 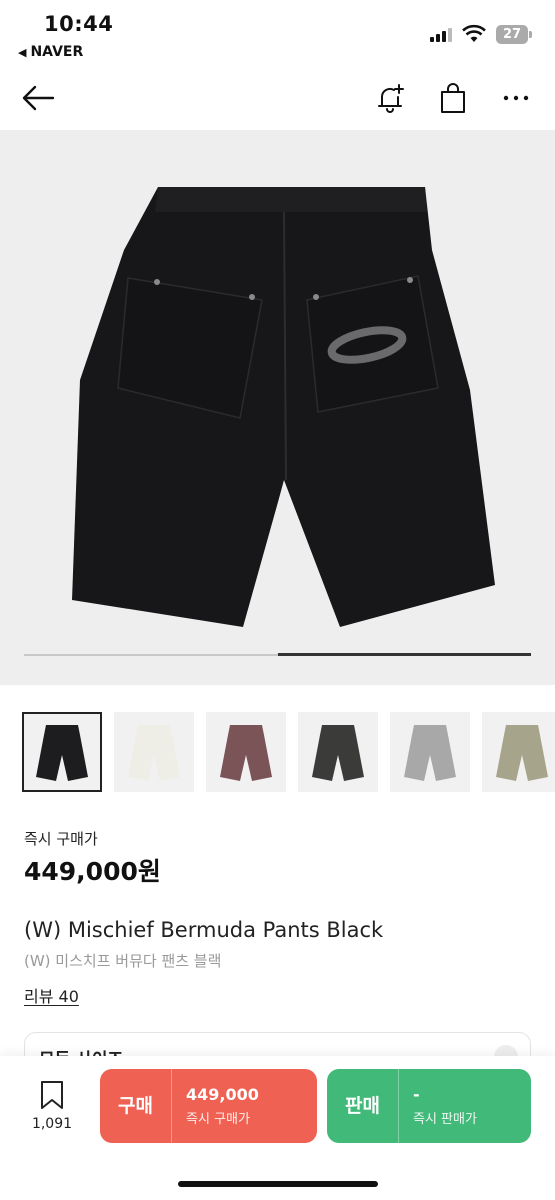 What do you see at coordinates (22, 52) in the screenshot?
I see `back-triangle-icon: ◀` at bounding box center [22, 52].